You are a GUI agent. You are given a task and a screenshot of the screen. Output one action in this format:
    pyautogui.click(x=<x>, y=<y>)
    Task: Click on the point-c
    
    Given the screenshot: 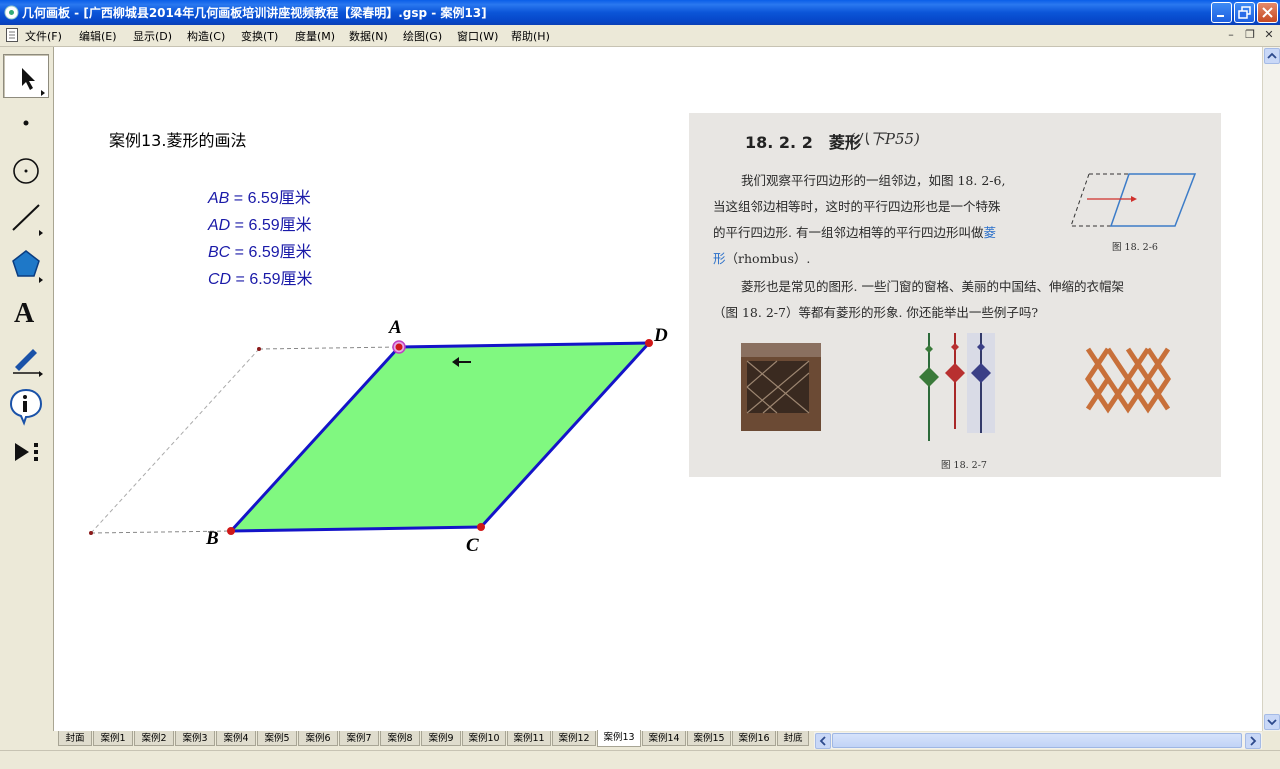 What is the action you would take?
    pyautogui.click(x=481, y=527)
    